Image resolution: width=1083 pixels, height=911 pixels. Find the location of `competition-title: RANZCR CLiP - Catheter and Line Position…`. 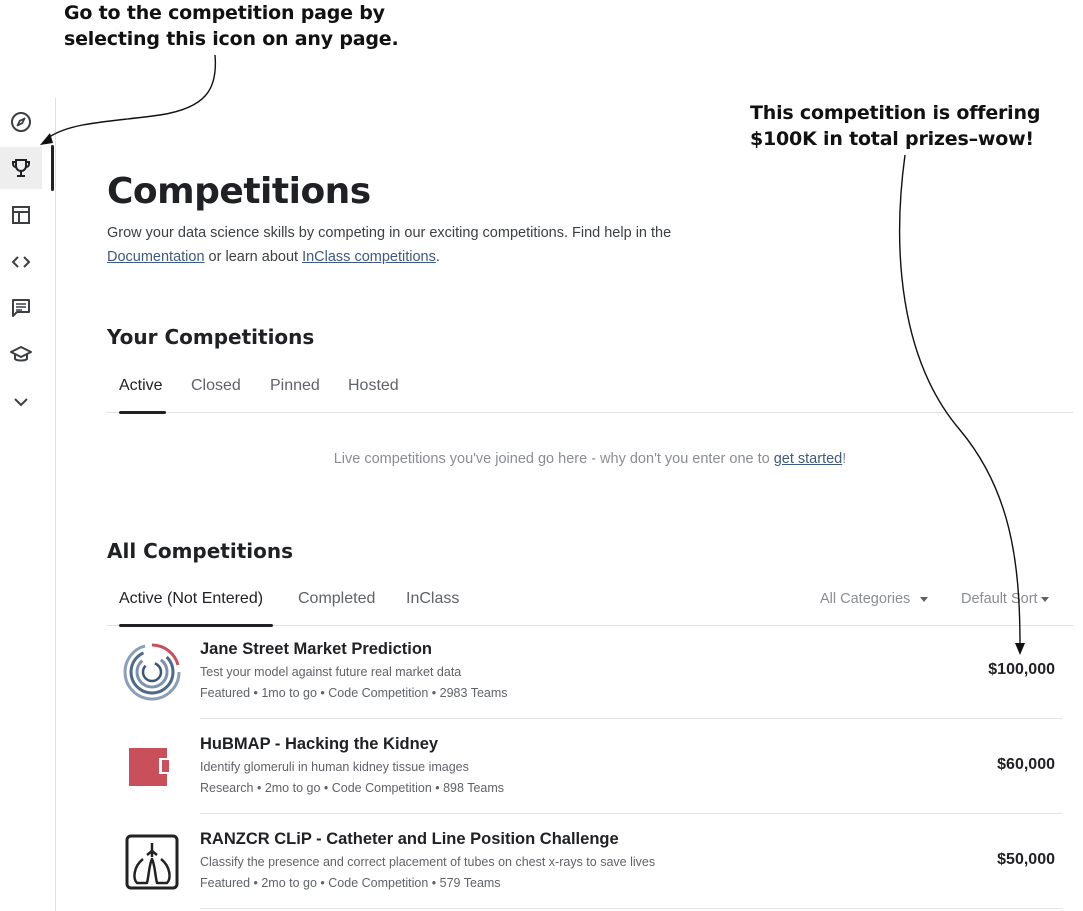

competition-title: RANZCR CLiP - Catheter and Line Position… is located at coordinates (409, 839).